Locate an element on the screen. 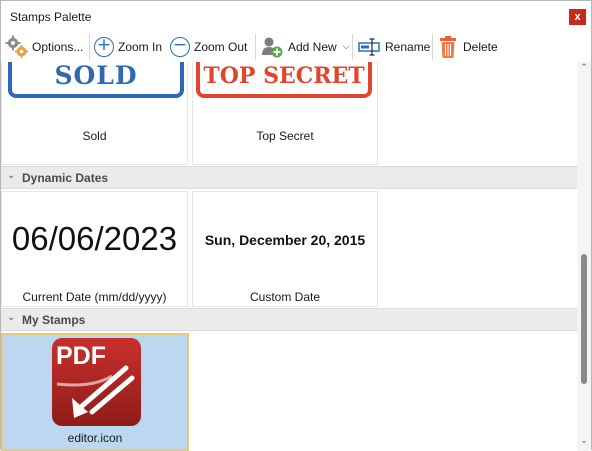  zoom-out-label: Zoom Out is located at coordinates (221, 47).